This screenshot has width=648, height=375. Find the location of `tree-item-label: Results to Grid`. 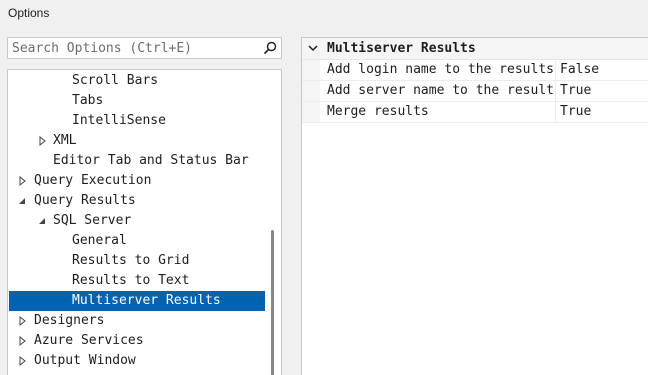

tree-item-label: Results to Grid is located at coordinates (131, 260).